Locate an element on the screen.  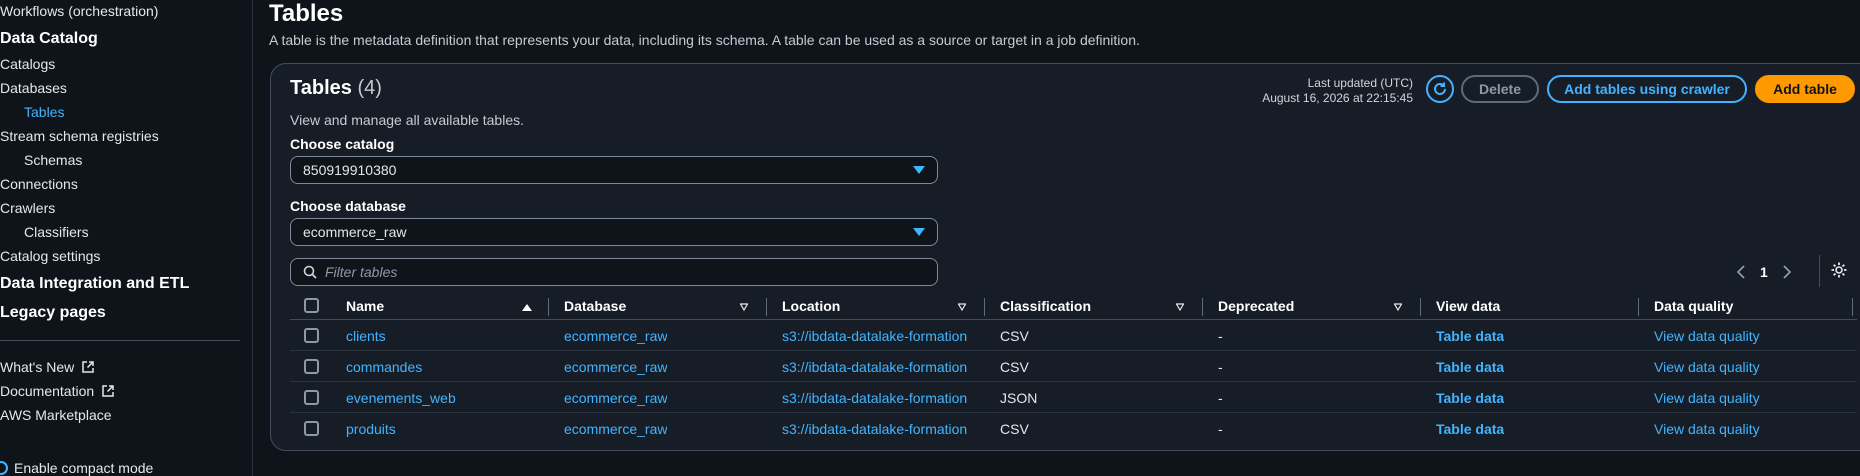
sort-ascending-icon is located at coordinates (527, 307).